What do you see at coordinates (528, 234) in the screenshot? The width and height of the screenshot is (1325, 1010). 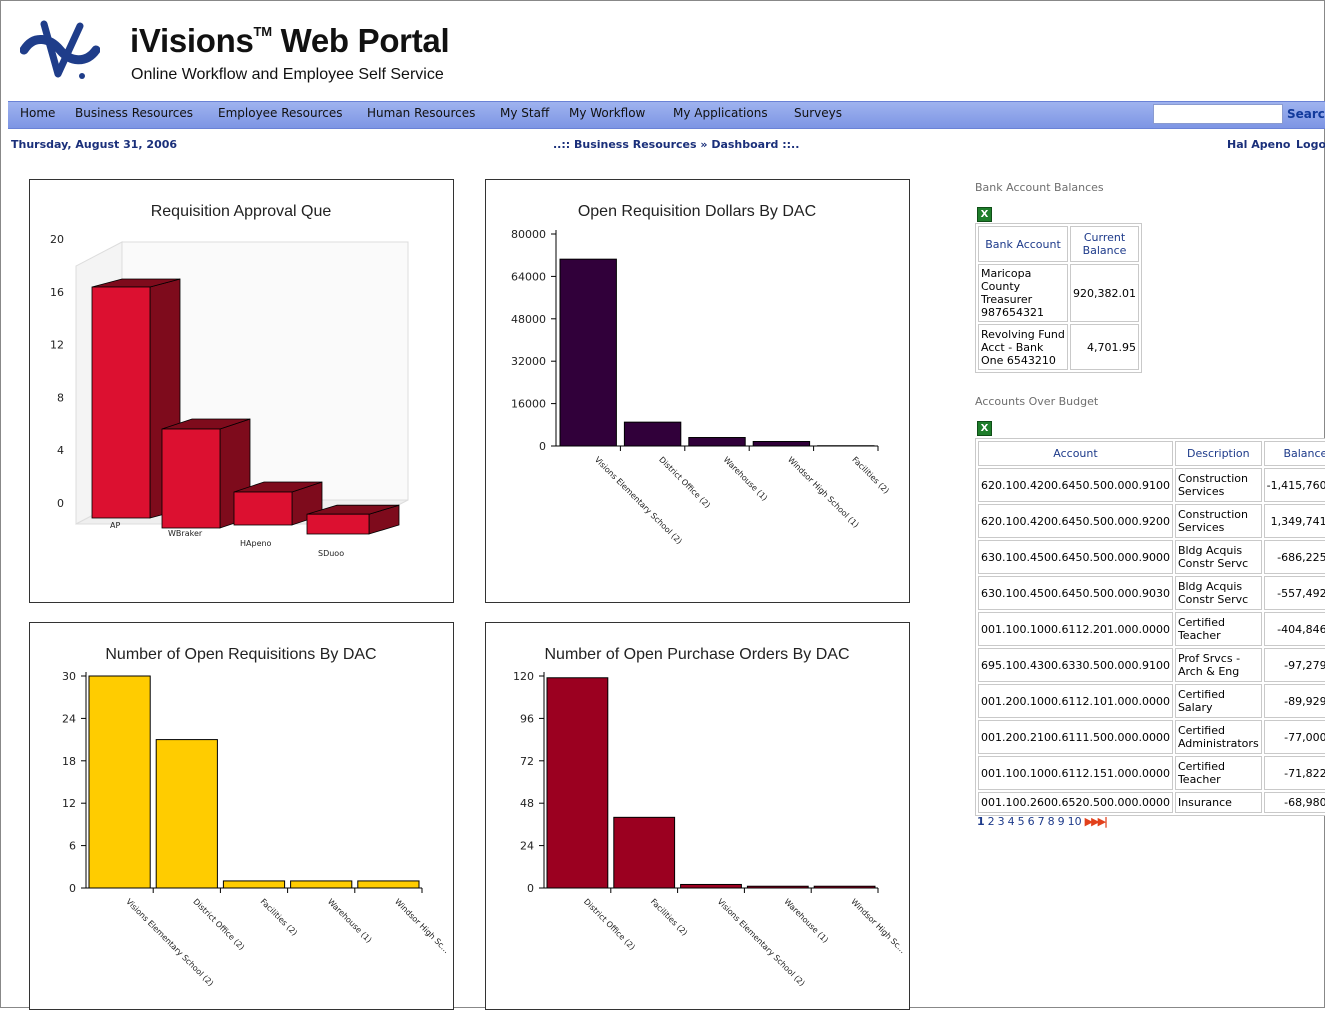 I see `y-tick-label: 80000` at bounding box center [528, 234].